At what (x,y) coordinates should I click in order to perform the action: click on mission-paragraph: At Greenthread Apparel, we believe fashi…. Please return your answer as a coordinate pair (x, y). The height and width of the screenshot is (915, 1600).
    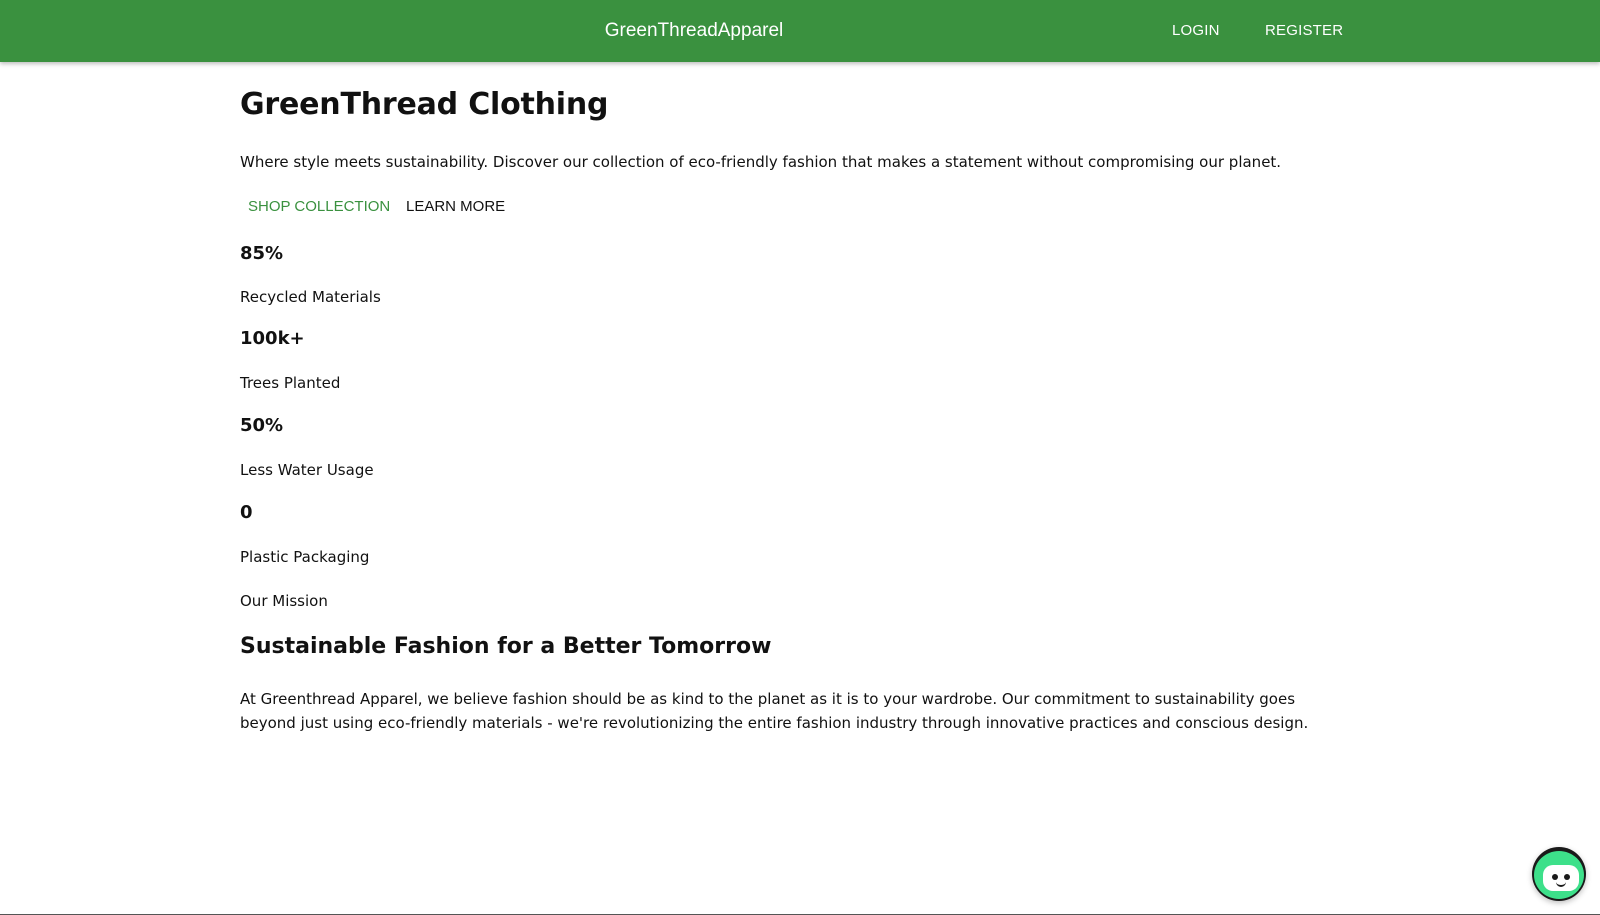
    Looking at the image, I should click on (774, 711).